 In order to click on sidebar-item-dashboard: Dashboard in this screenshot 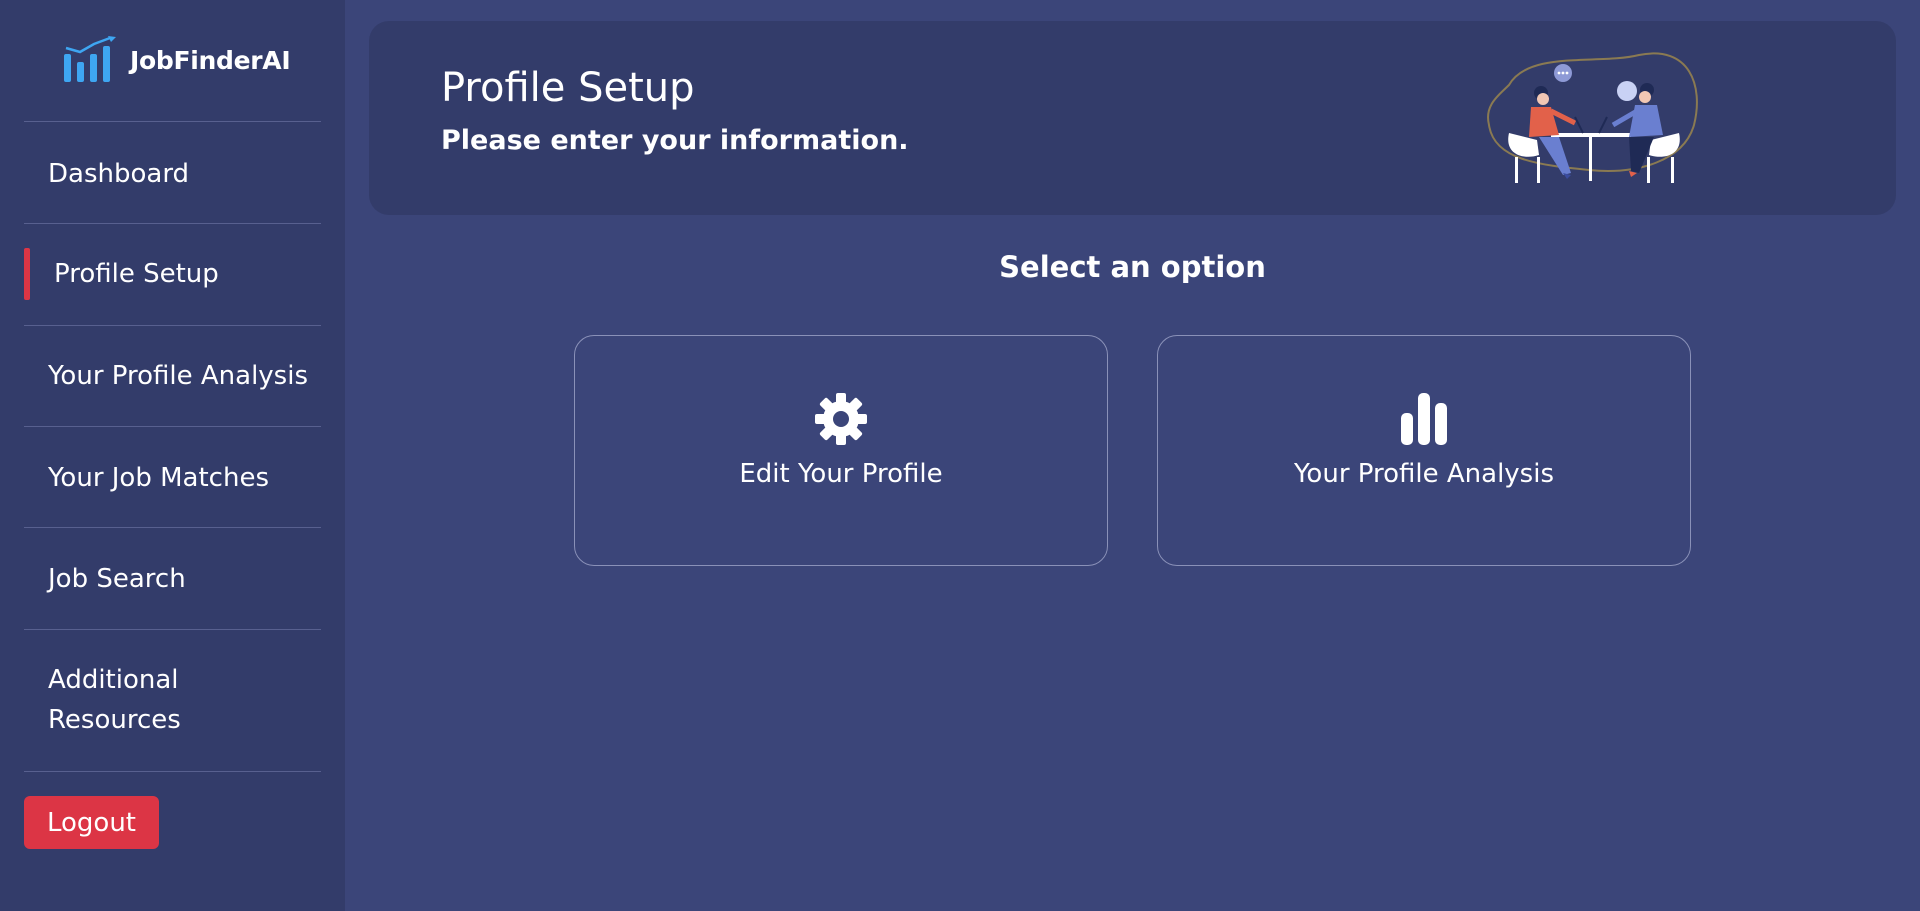, I will do `click(172, 174)`.